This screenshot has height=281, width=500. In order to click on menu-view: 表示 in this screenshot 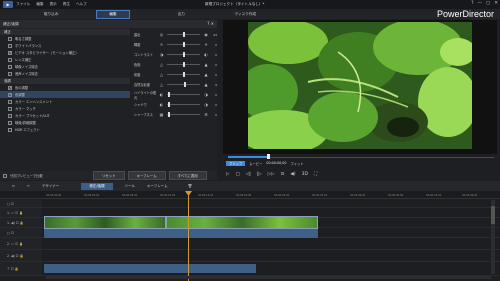, I will do `click(53, 4)`.